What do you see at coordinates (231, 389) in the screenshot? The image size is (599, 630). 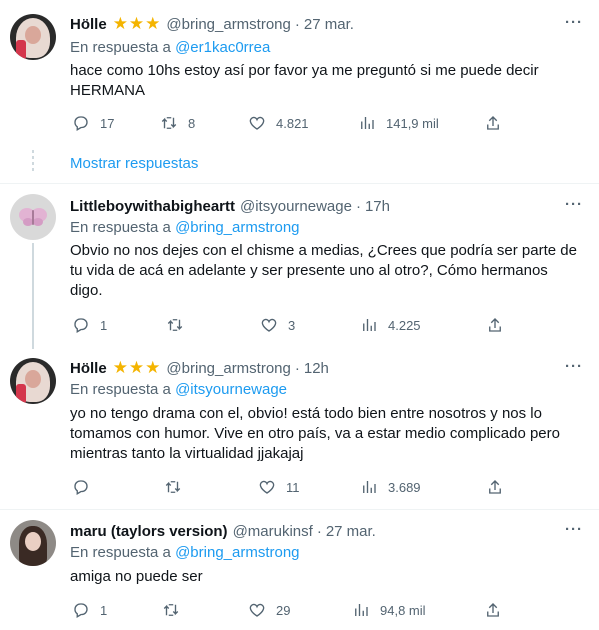 I see `reply-mention: @itsyournewage` at bounding box center [231, 389].